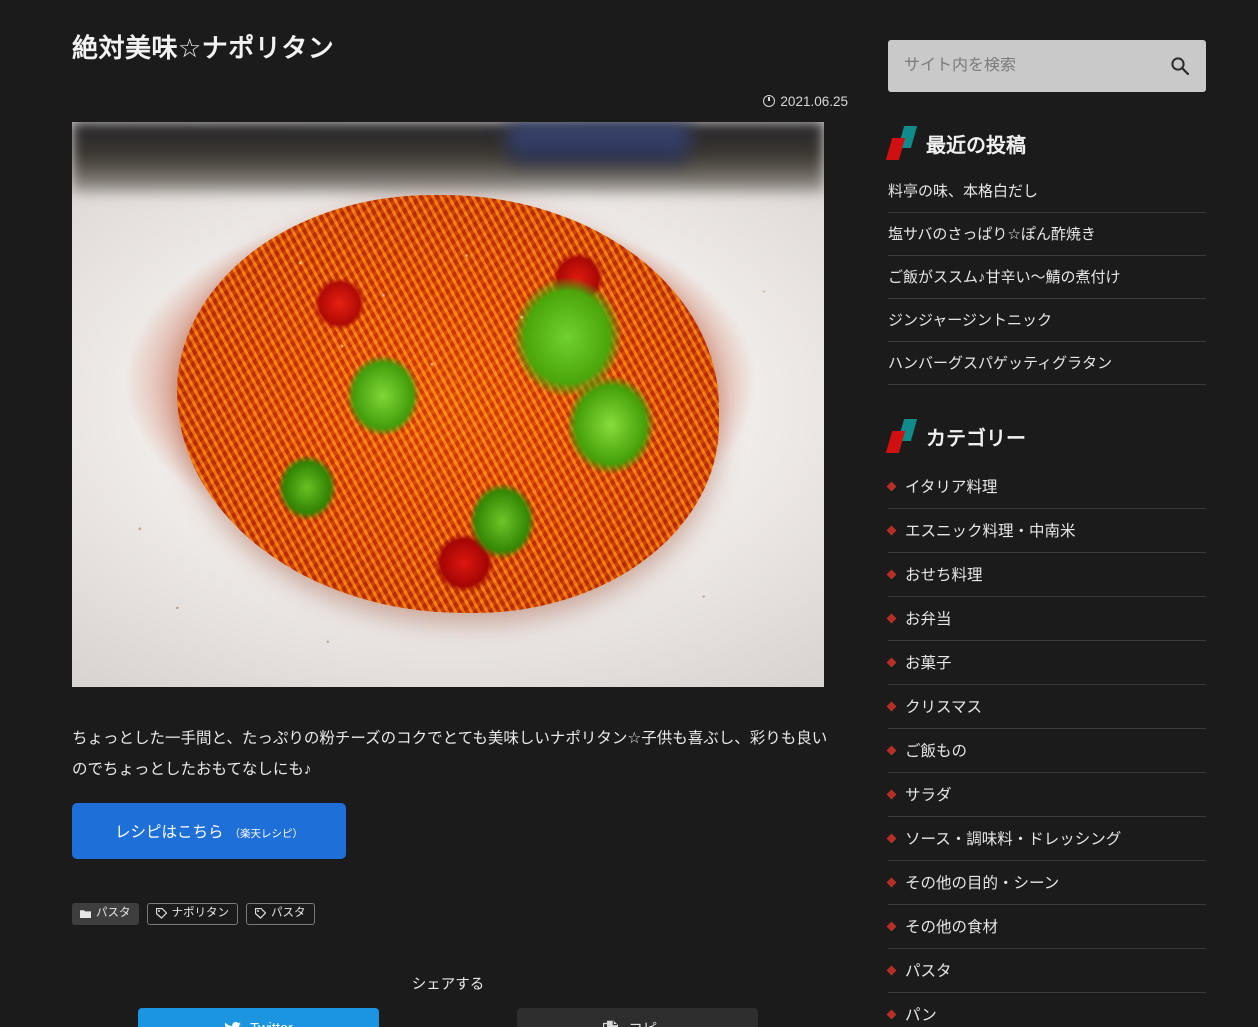  Describe the element at coordinates (476, 913) in the screenshot. I see `taxonomy-row: パスタ ナポリタン パスタ` at that location.